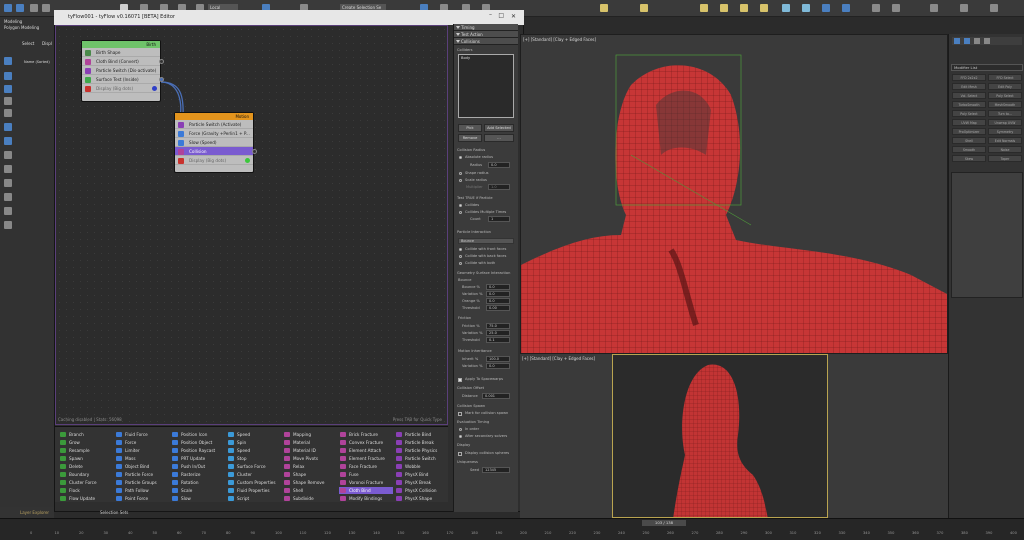 This screenshot has height=540, width=1024. Describe the element at coordinates (499, 219) in the screenshot. I see `count-spinner: 1` at that location.